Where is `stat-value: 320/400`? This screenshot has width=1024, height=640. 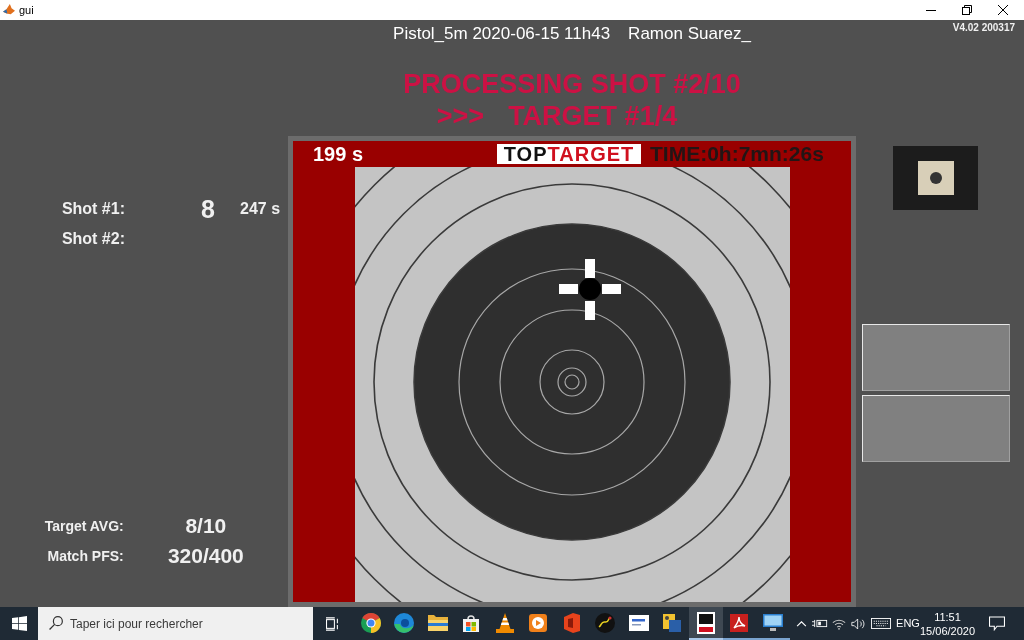
stat-value: 320/400 is located at coordinates (205, 556).